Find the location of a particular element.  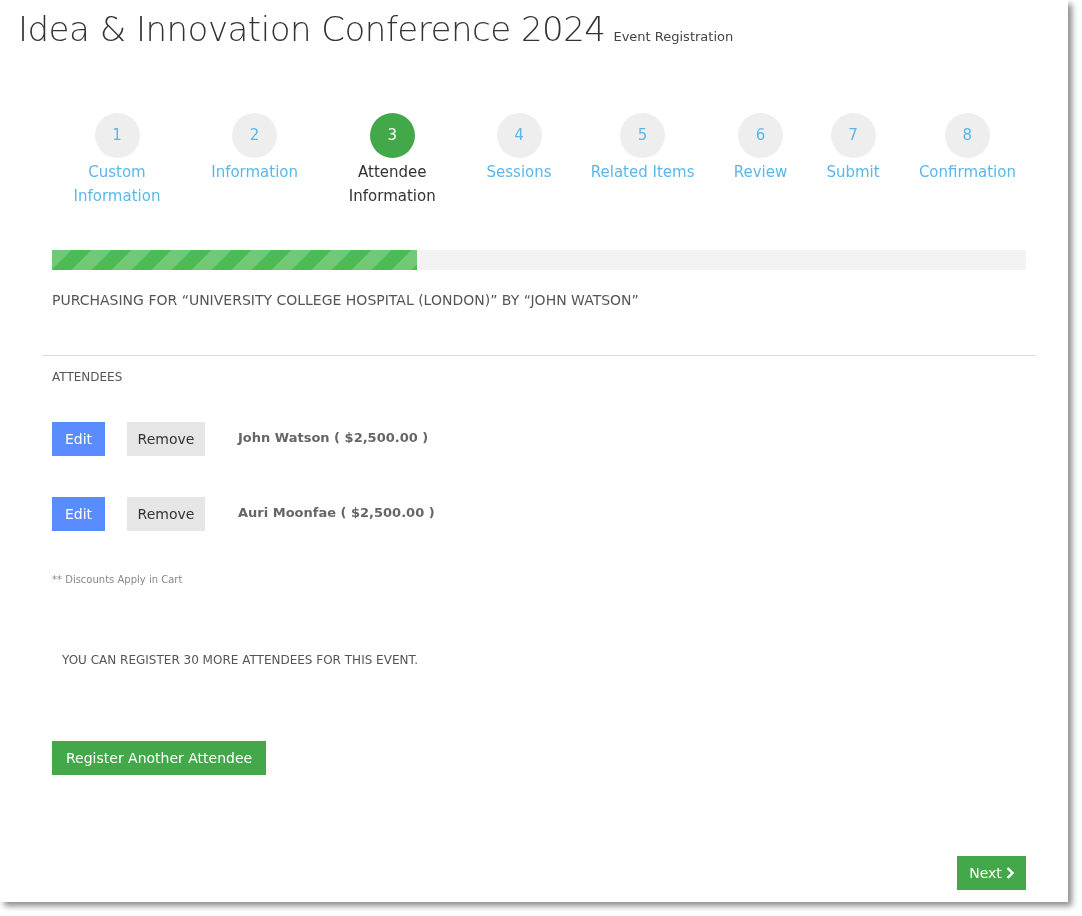

step-label: Confirmation is located at coordinates (967, 172).